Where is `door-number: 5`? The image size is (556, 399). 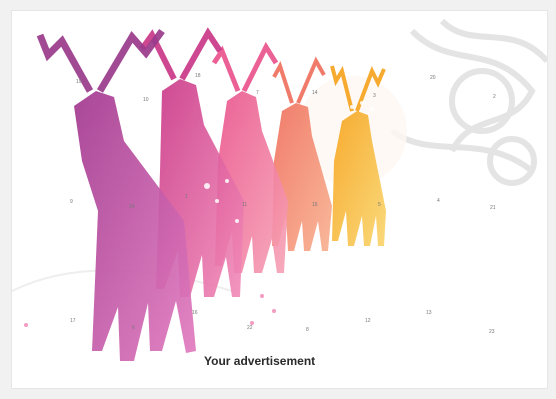
door-number: 5 is located at coordinates (379, 205).